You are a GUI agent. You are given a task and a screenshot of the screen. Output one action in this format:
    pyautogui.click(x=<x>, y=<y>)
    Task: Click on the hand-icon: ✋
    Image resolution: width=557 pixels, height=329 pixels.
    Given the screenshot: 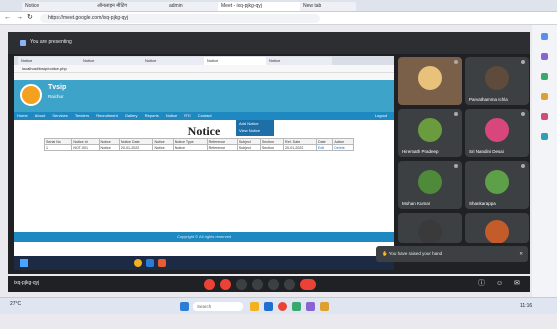 What is the action you would take?
    pyautogui.click(x=385, y=253)
    